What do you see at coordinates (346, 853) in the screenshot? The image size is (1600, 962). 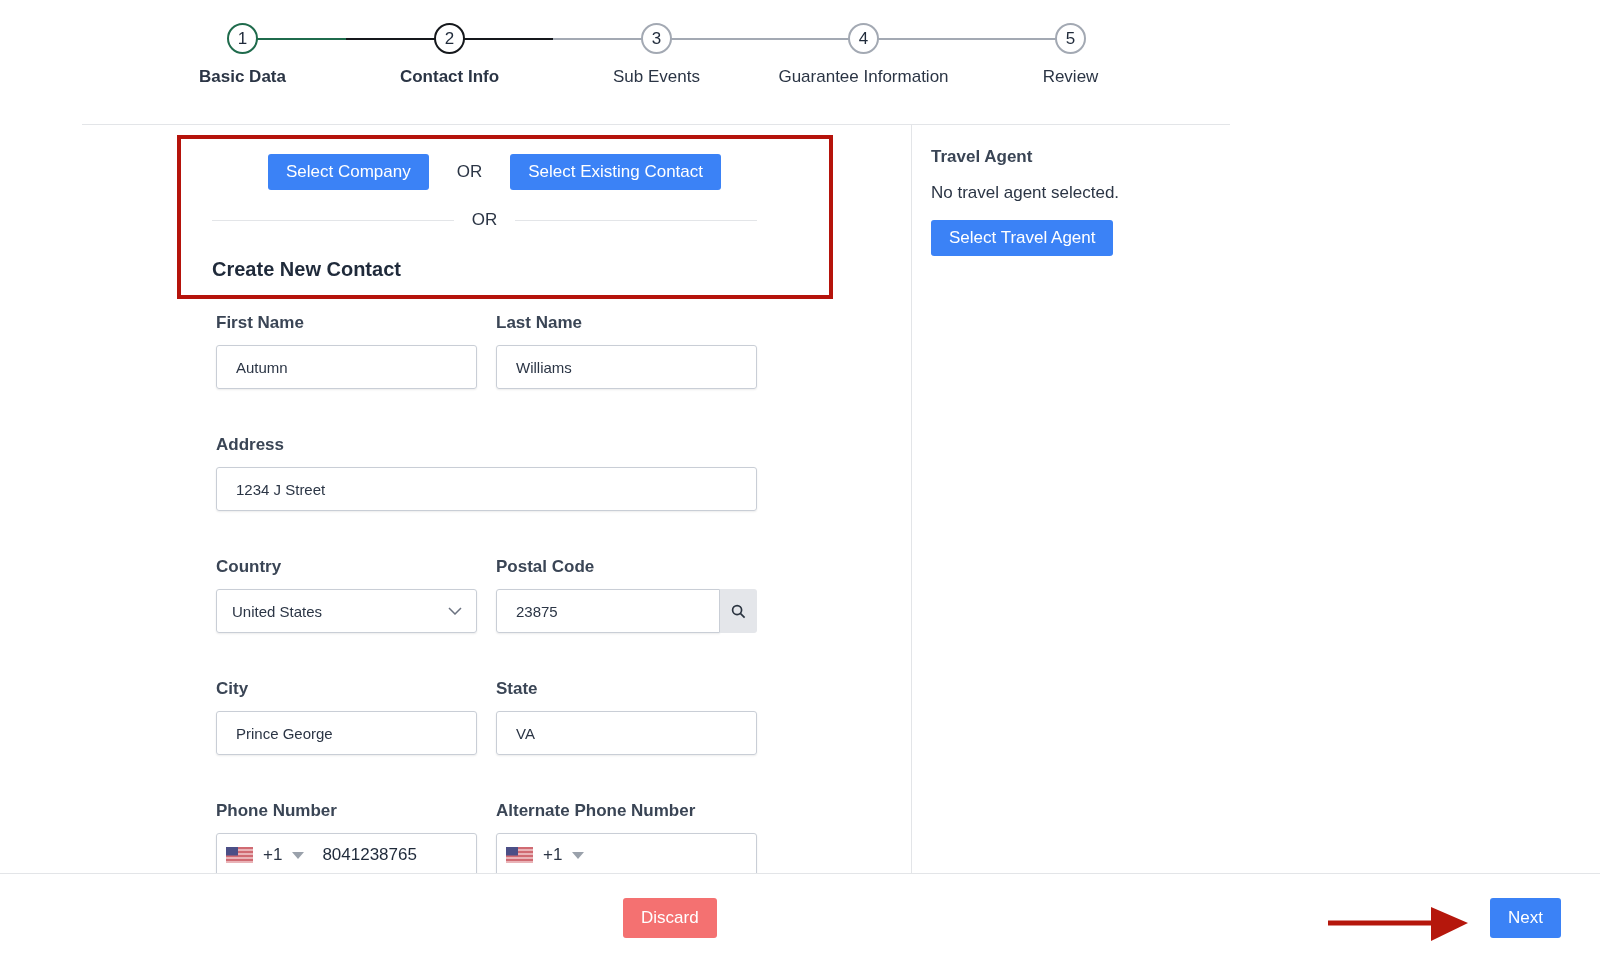 I see `phone-field: +1 8041238765` at bounding box center [346, 853].